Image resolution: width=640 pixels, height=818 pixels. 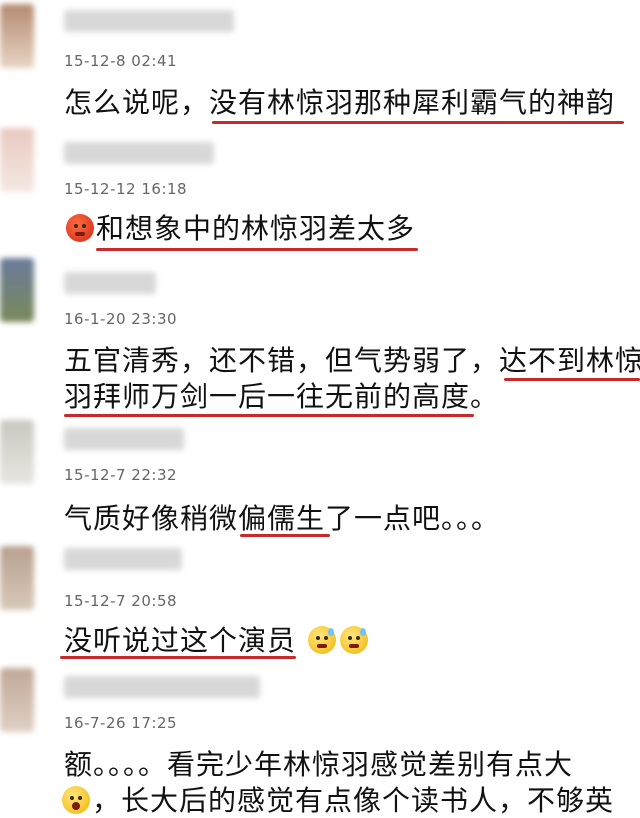 What do you see at coordinates (80, 228) in the screenshot?
I see `angry-face-icon` at bounding box center [80, 228].